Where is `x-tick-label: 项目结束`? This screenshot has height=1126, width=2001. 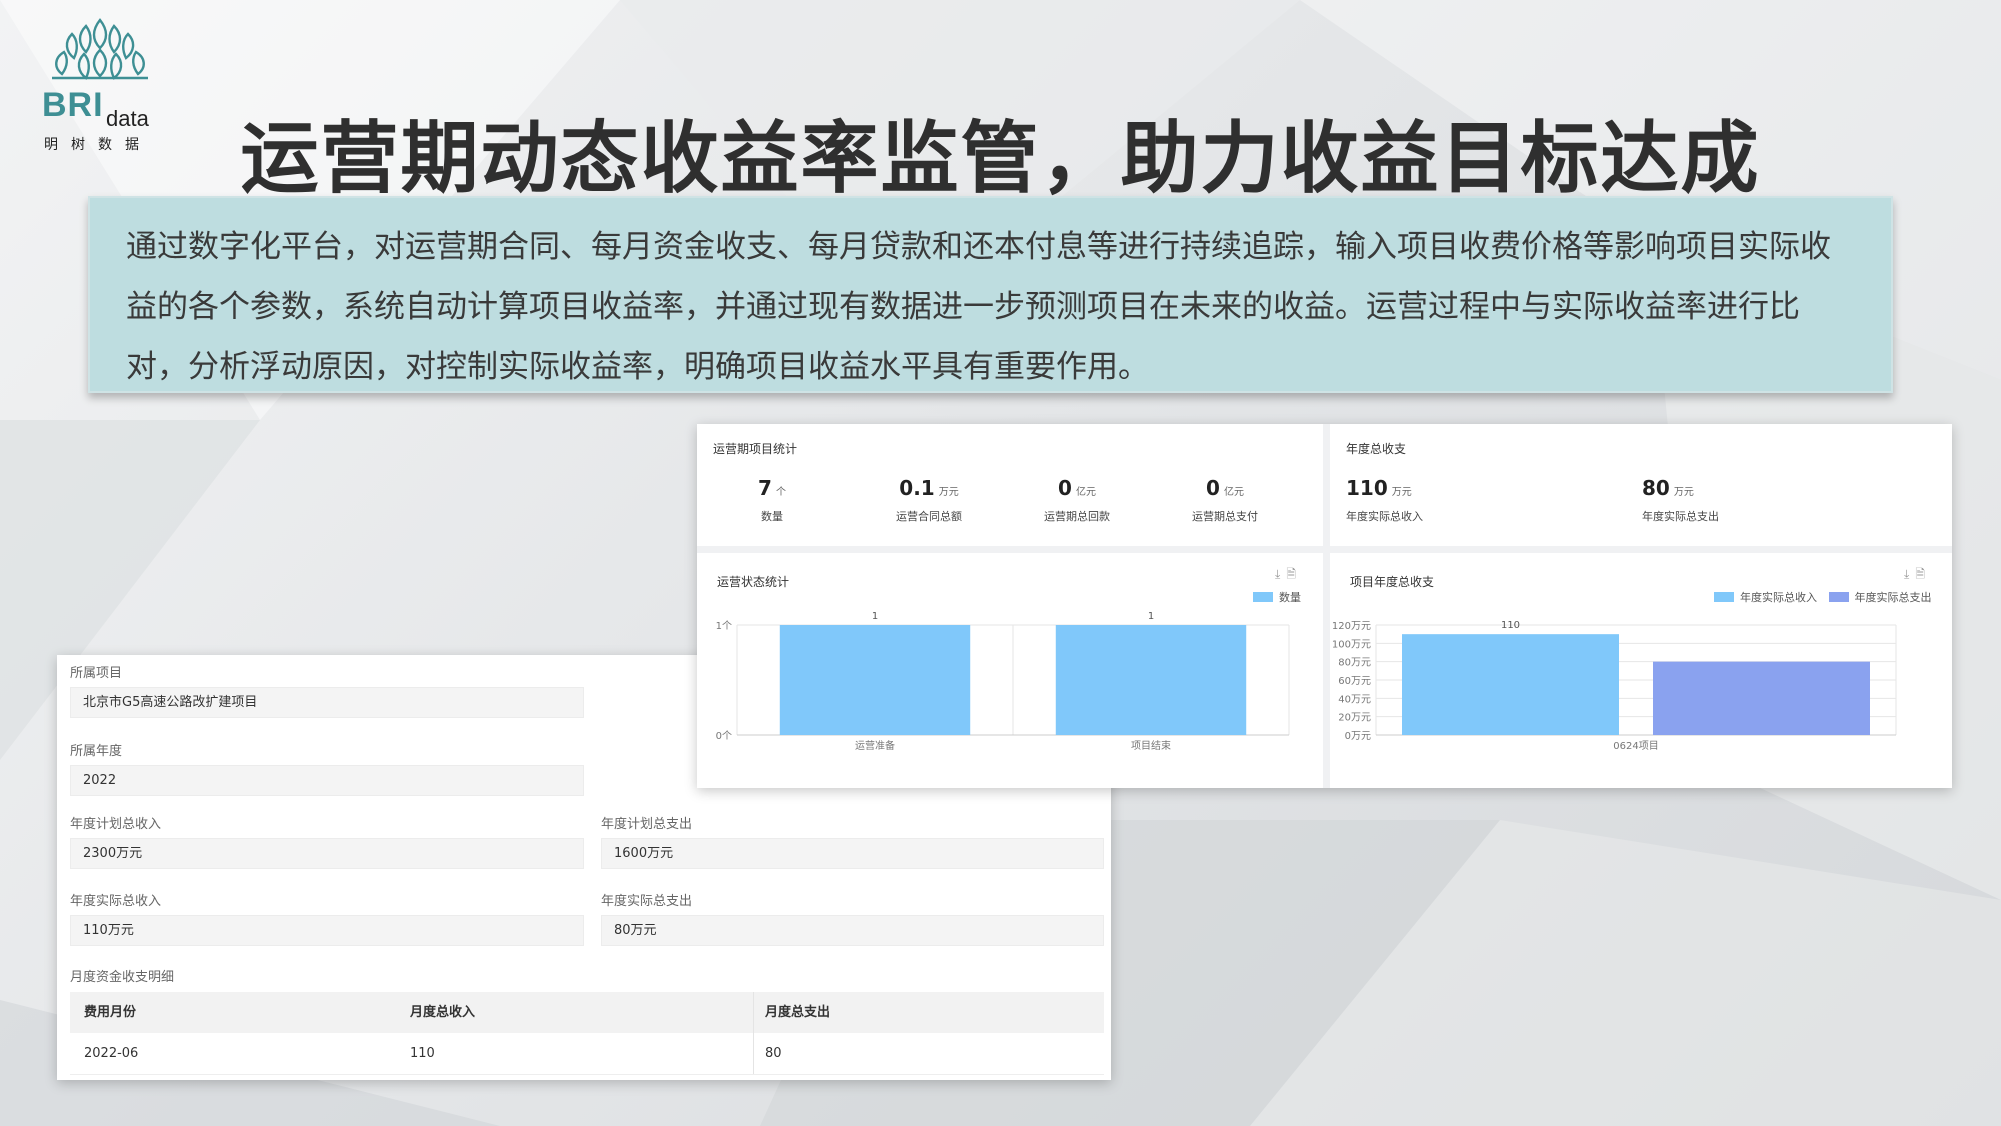
x-tick-label: 项目结束 is located at coordinates (1151, 745).